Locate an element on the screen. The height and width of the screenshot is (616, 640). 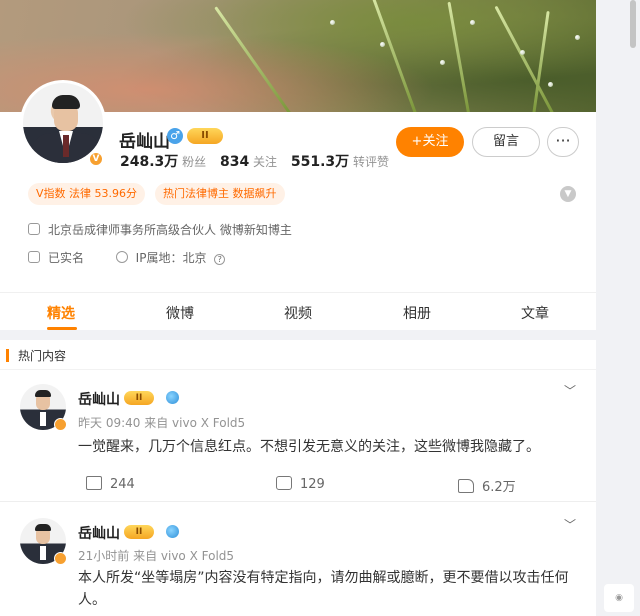
avatar-tie is located at coordinates (66, 146).